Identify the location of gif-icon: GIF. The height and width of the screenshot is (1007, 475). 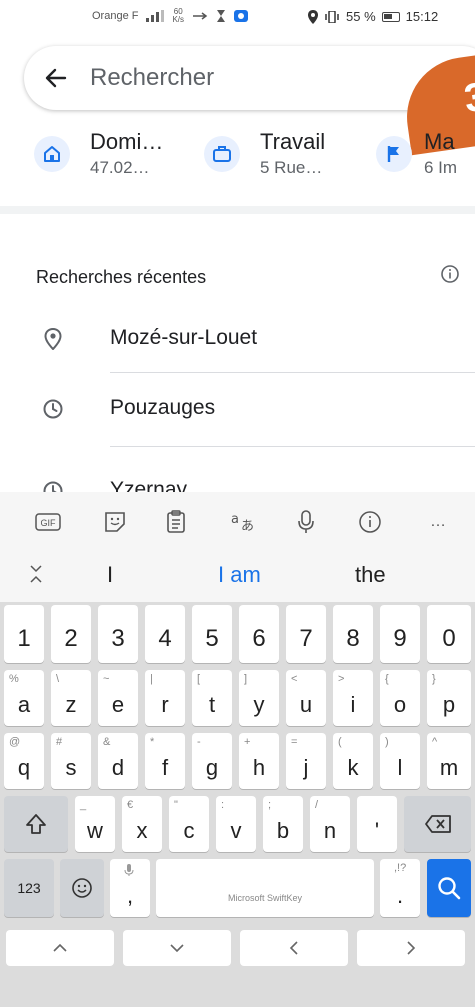
(48, 522).